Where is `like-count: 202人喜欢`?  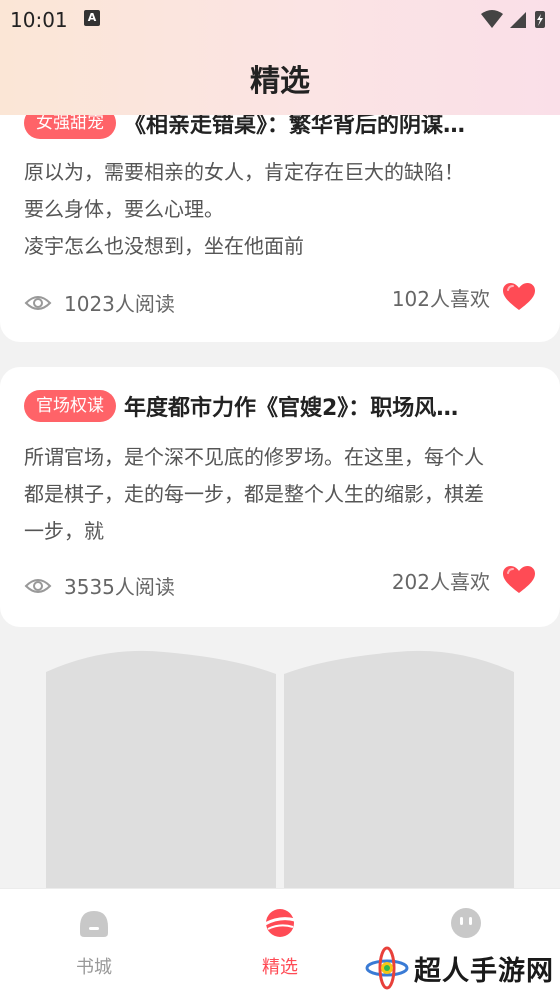
like-count: 202人喜欢 is located at coordinates (464, 580).